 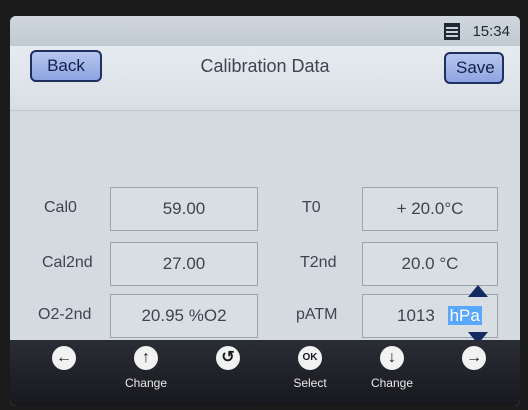 I want to click on page-title: Calibration Data, so click(x=265, y=66).